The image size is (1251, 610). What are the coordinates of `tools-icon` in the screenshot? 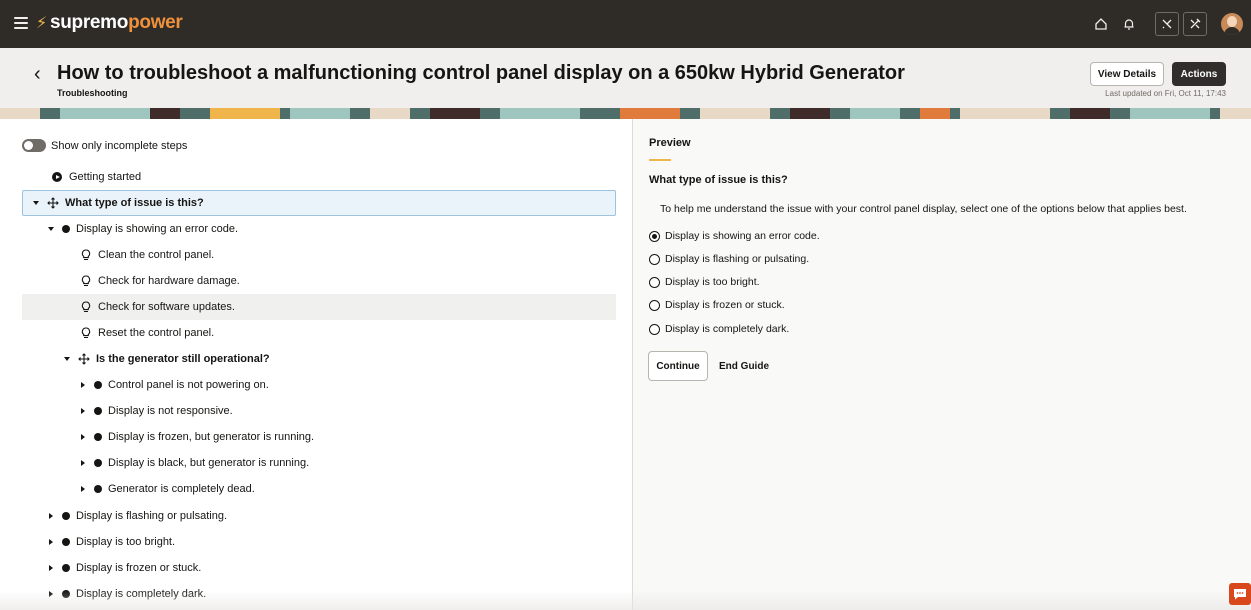 It's located at (1195, 24).